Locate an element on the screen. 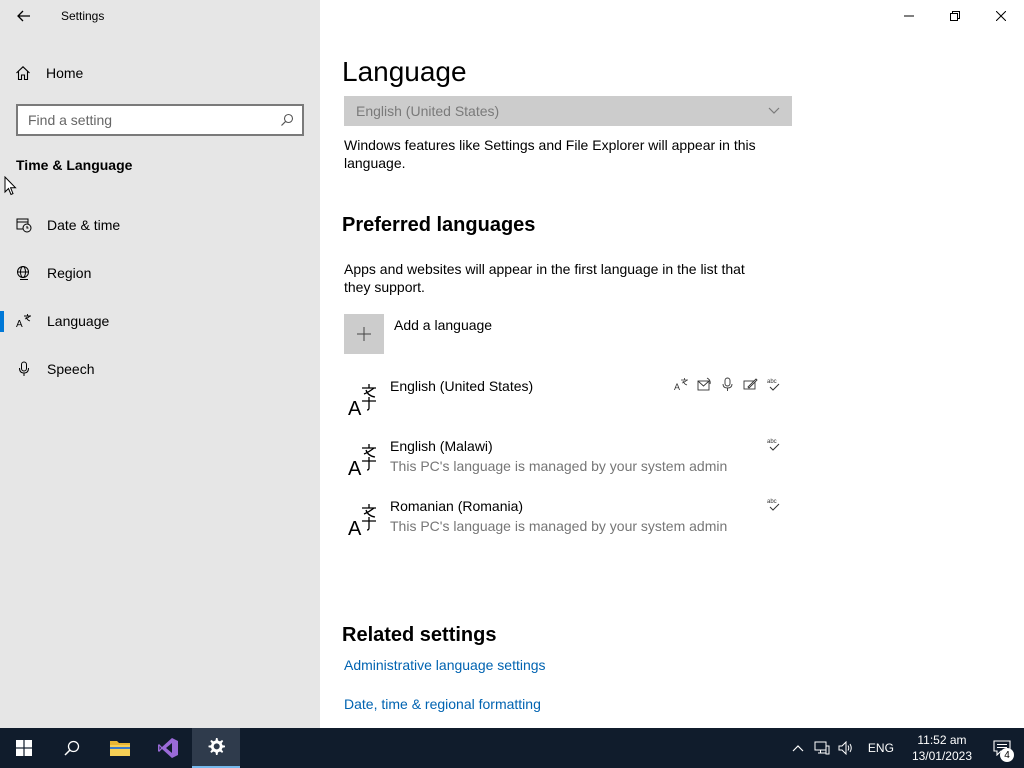 This screenshot has height=768, width=1024. window-controls is located at coordinates (955, 16).